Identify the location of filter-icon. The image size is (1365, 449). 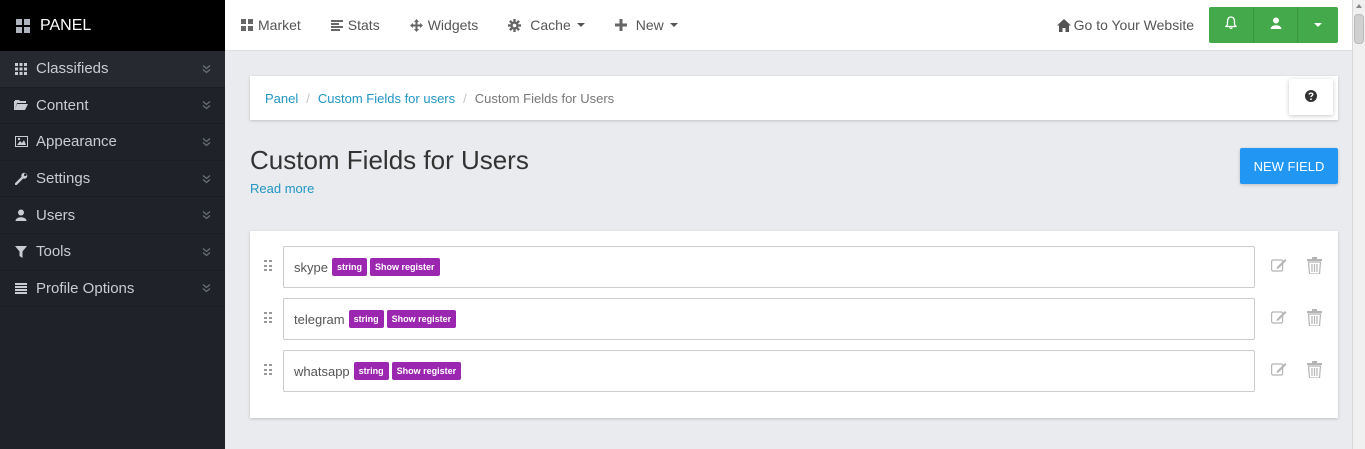
(21, 252).